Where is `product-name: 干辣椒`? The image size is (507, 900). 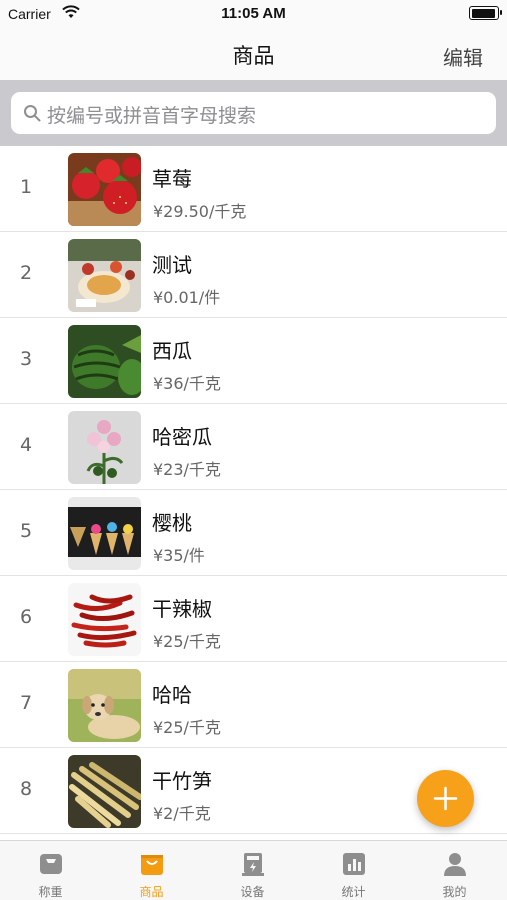 product-name: 干辣椒 is located at coordinates (182, 609).